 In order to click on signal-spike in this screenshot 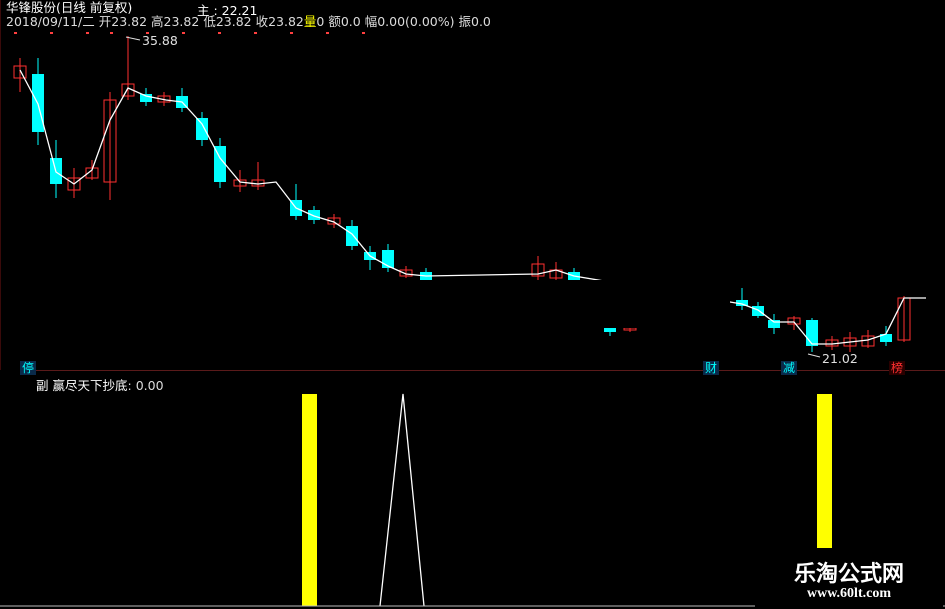, I will do `click(402, 500)`.